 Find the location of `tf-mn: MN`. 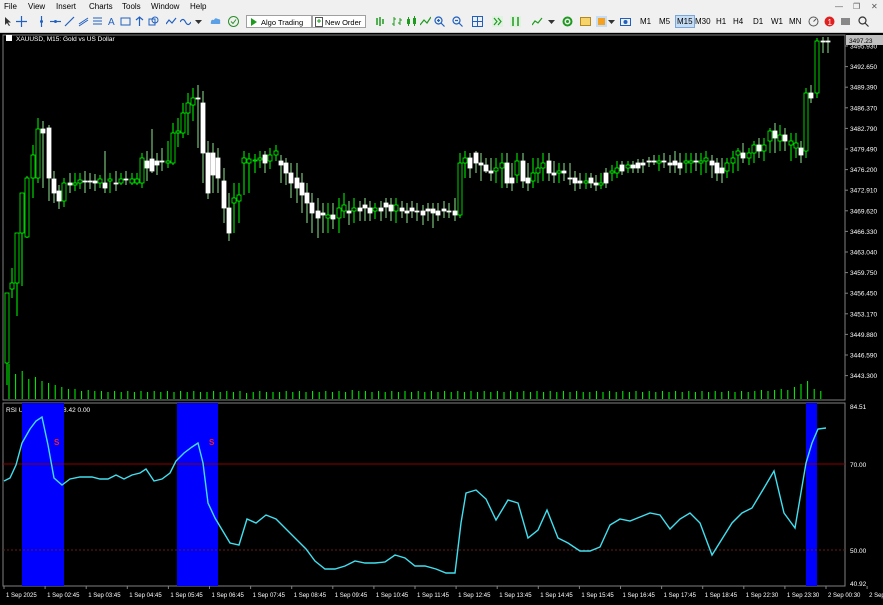

tf-mn: MN is located at coordinates (795, 21).